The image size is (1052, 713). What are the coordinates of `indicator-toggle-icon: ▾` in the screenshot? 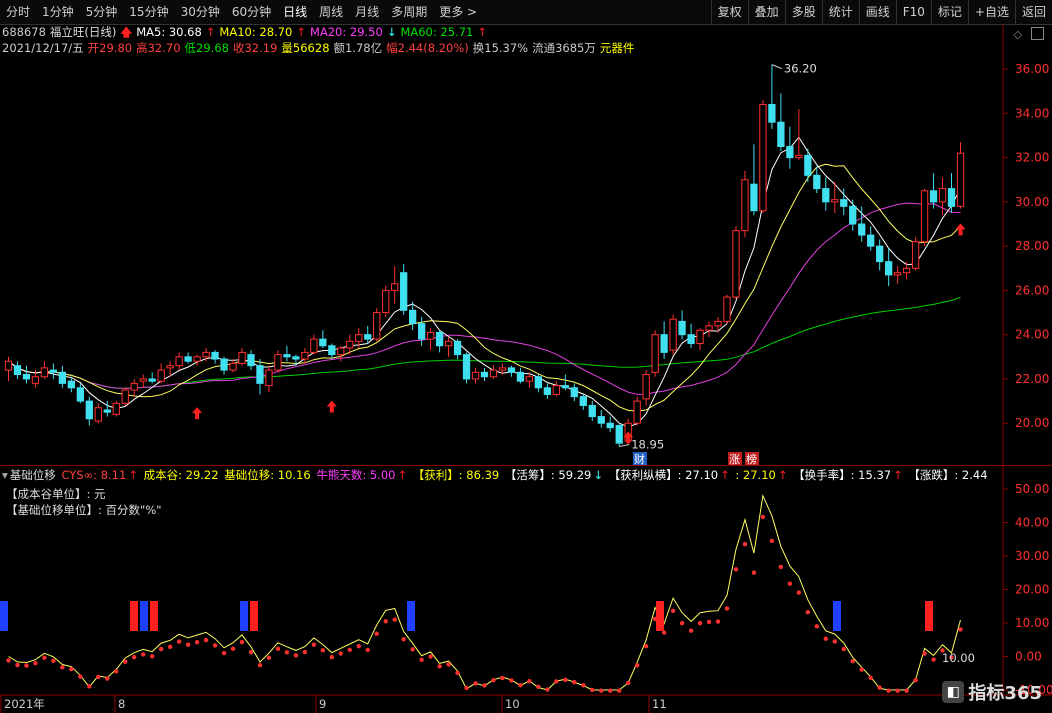 It's located at (5, 475).